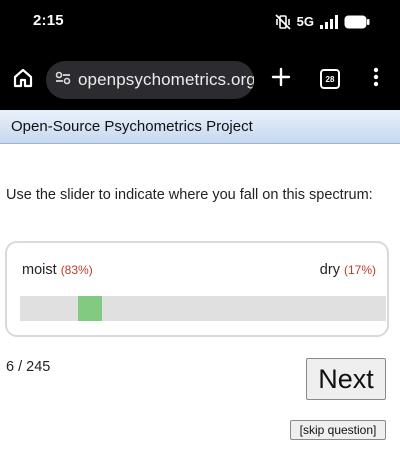 The height and width of the screenshot is (458, 400). Describe the element at coordinates (203, 308) in the screenshot. I see `slider-track` at that location.